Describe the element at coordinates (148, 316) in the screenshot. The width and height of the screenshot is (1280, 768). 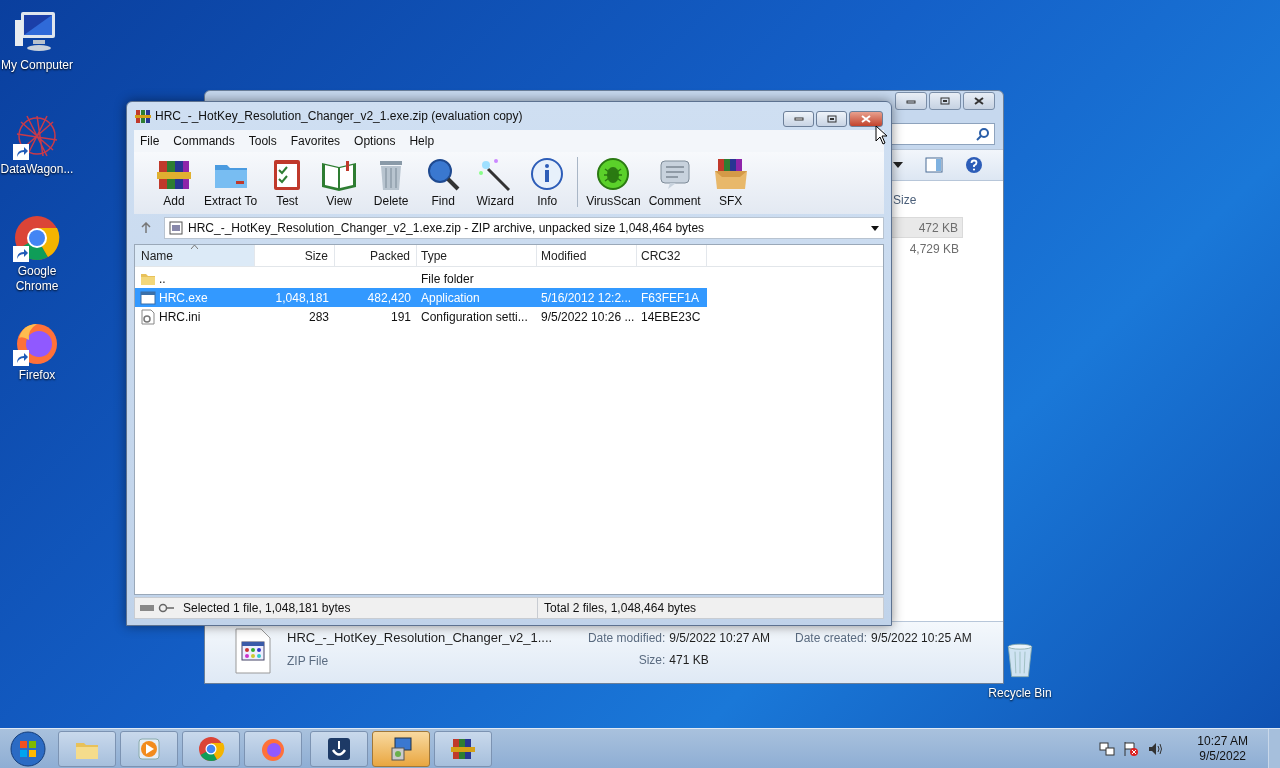
I see `settings-file-icon` at that location.